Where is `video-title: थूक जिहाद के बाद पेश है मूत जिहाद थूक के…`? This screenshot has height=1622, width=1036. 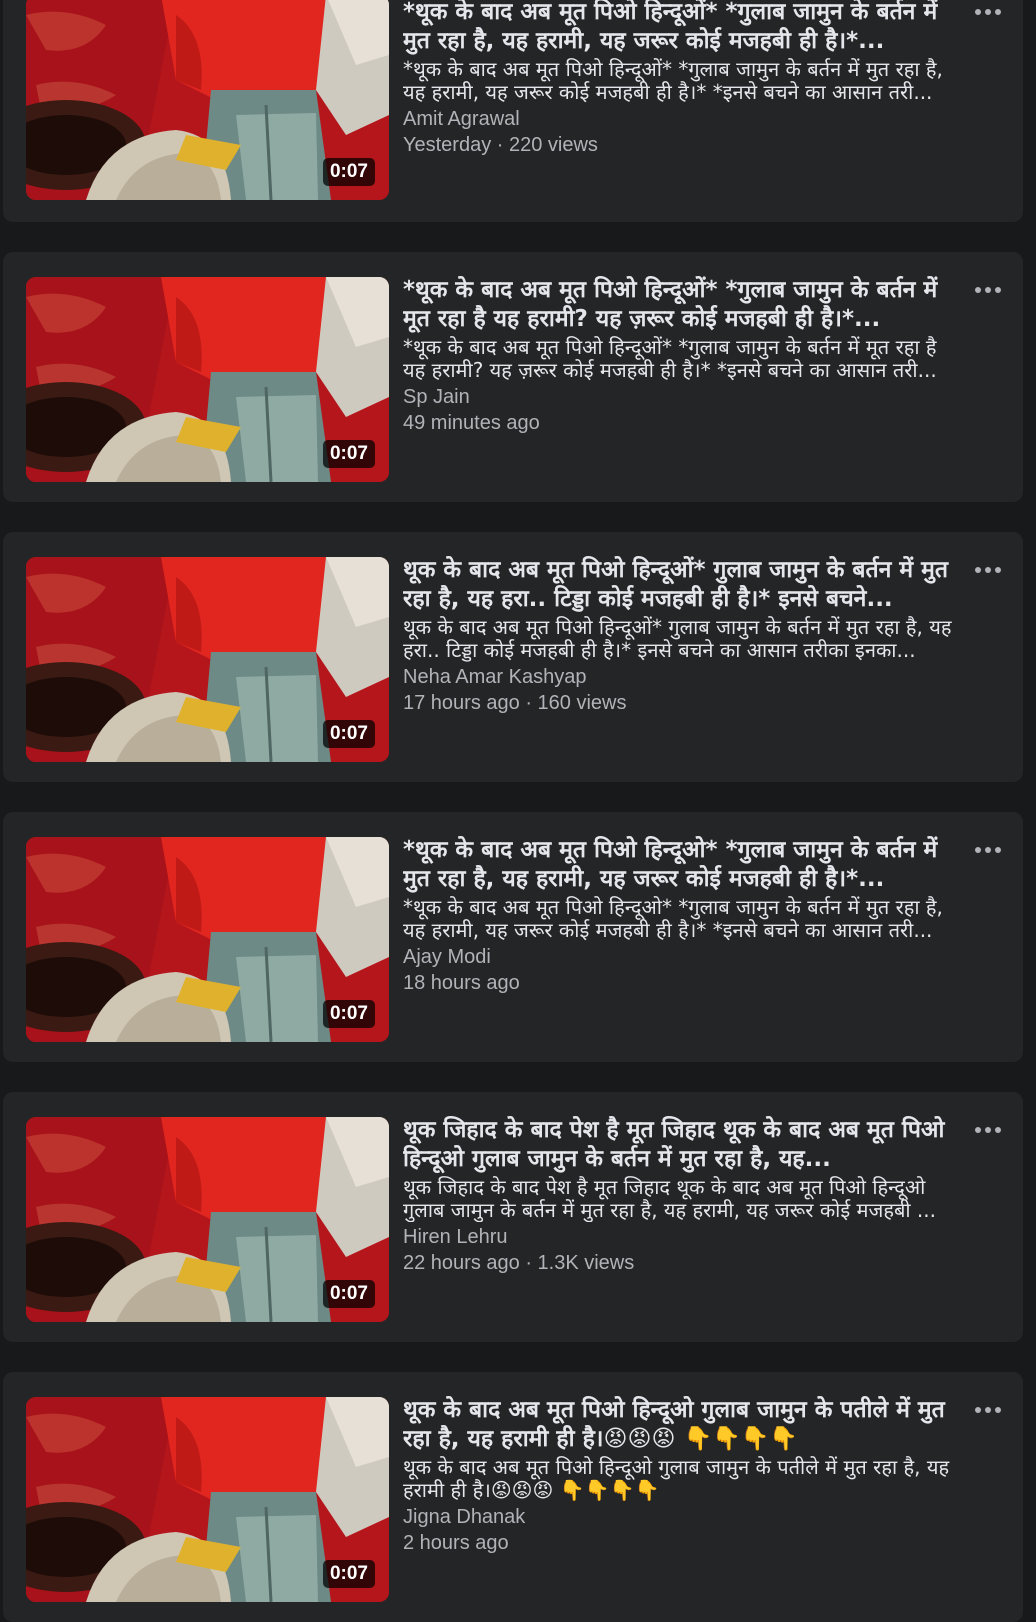 video-title: थूक जिहाद के बाद पेश है मूत जिहाद थूक के… is located at coordinates (682, 1145).